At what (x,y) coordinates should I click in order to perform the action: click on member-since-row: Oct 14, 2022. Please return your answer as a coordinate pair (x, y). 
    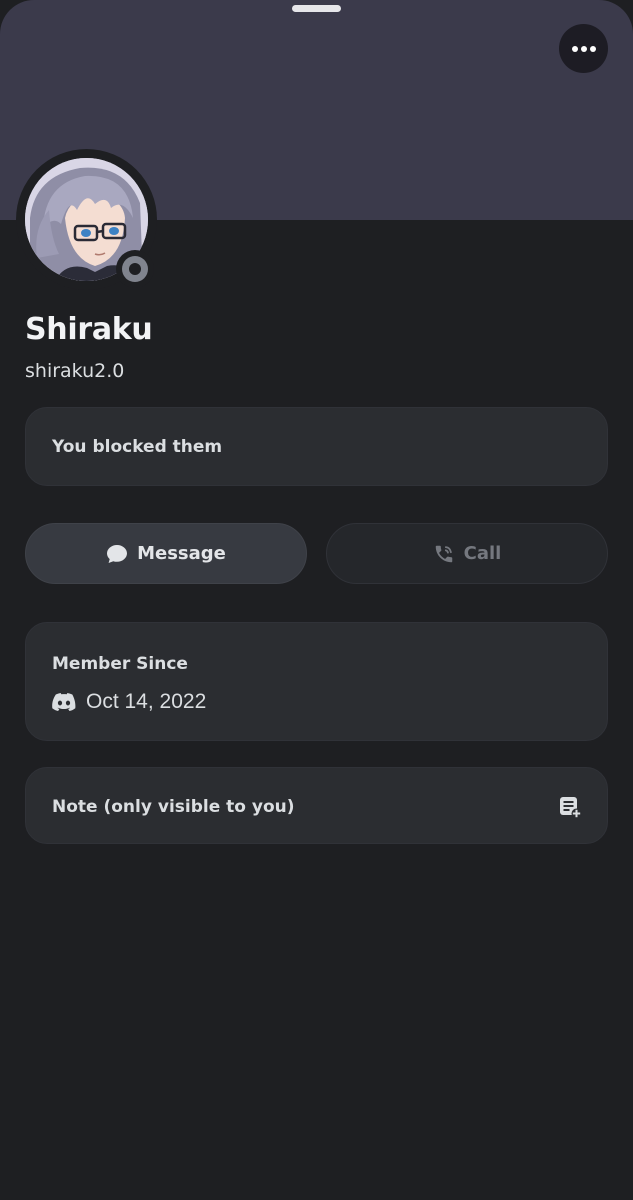
    Looking at the image, I should click on (129, 702).